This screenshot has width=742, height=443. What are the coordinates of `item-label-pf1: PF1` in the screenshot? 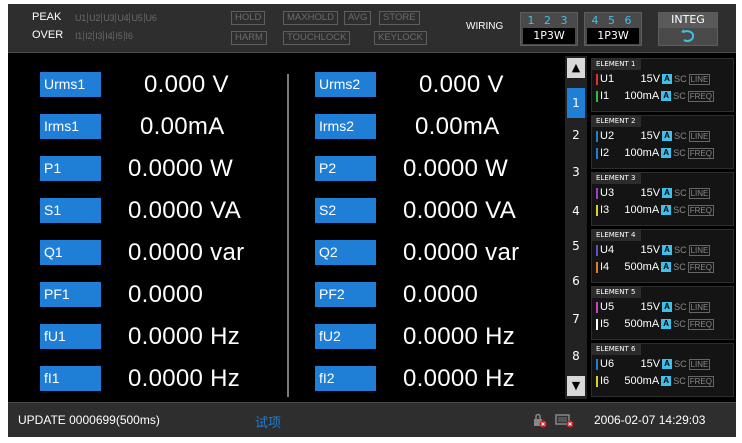 It's located at (70, 294).